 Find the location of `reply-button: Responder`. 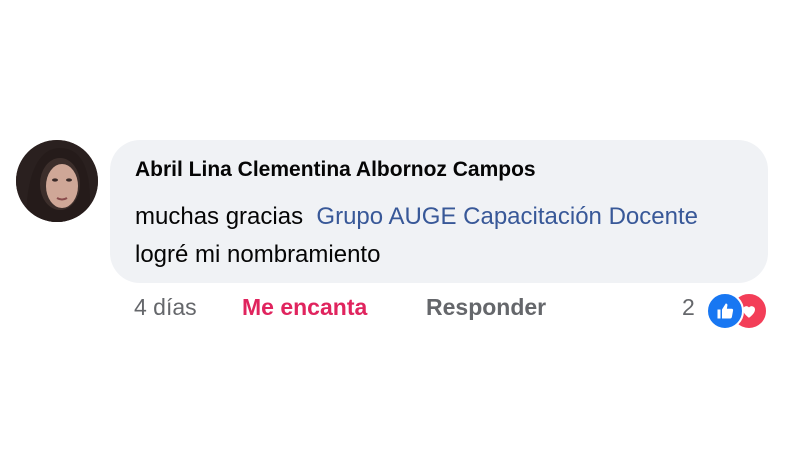

reply-button: Responder is located at coordinates (486, 307).